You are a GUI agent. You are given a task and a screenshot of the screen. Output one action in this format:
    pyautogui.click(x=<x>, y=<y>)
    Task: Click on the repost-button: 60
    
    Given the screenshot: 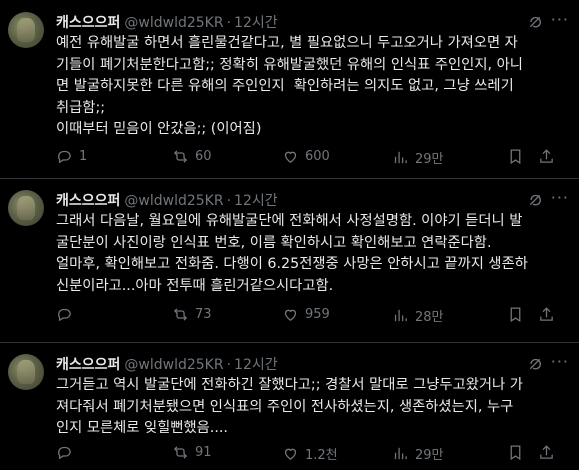 What is the action you would take?
    pyautogui.click(x=192, y=156)
    